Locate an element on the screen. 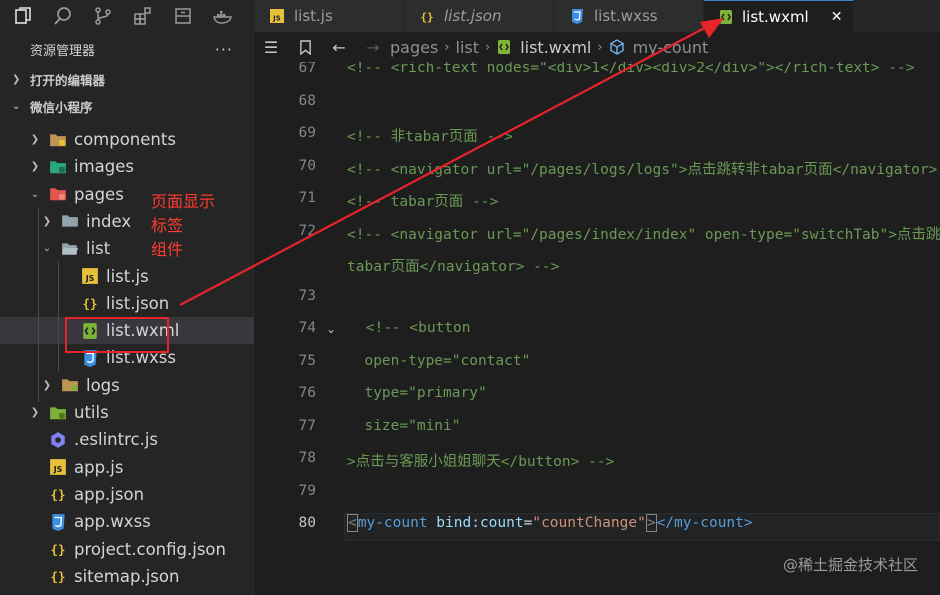 This screenshot has height=595, width=940. tree-item-components: ❯ components is located at coordinates (127, 139).